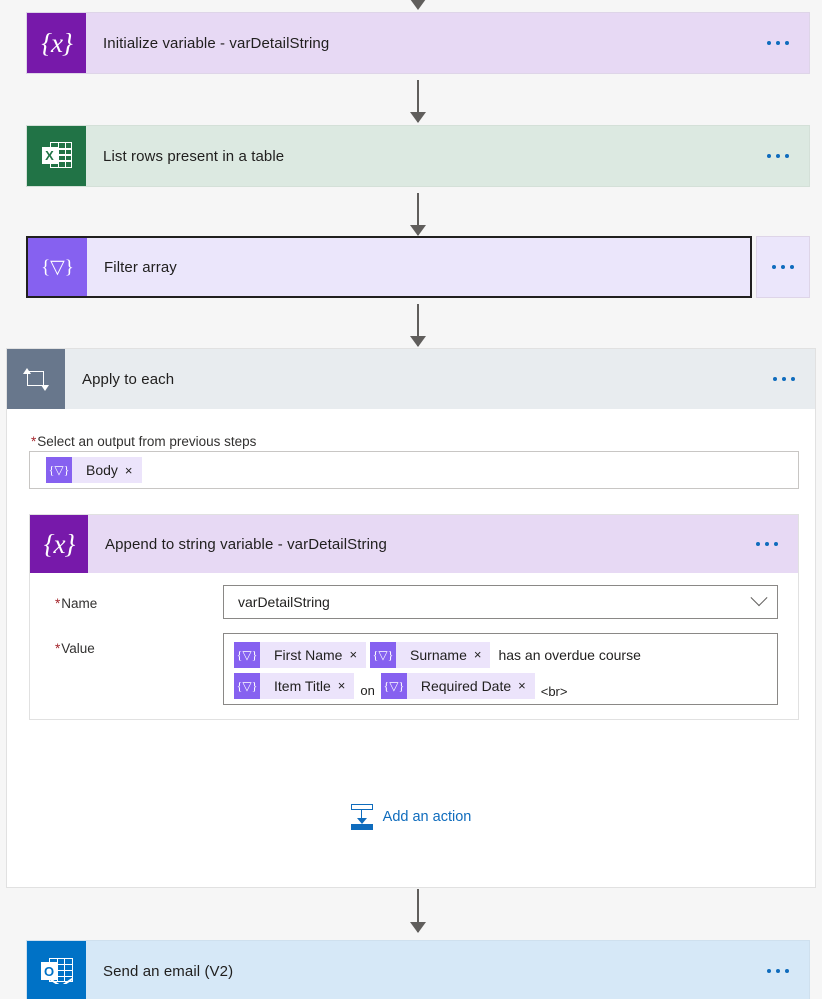  I want to click on token-label: Required Date, so click(466, 685).